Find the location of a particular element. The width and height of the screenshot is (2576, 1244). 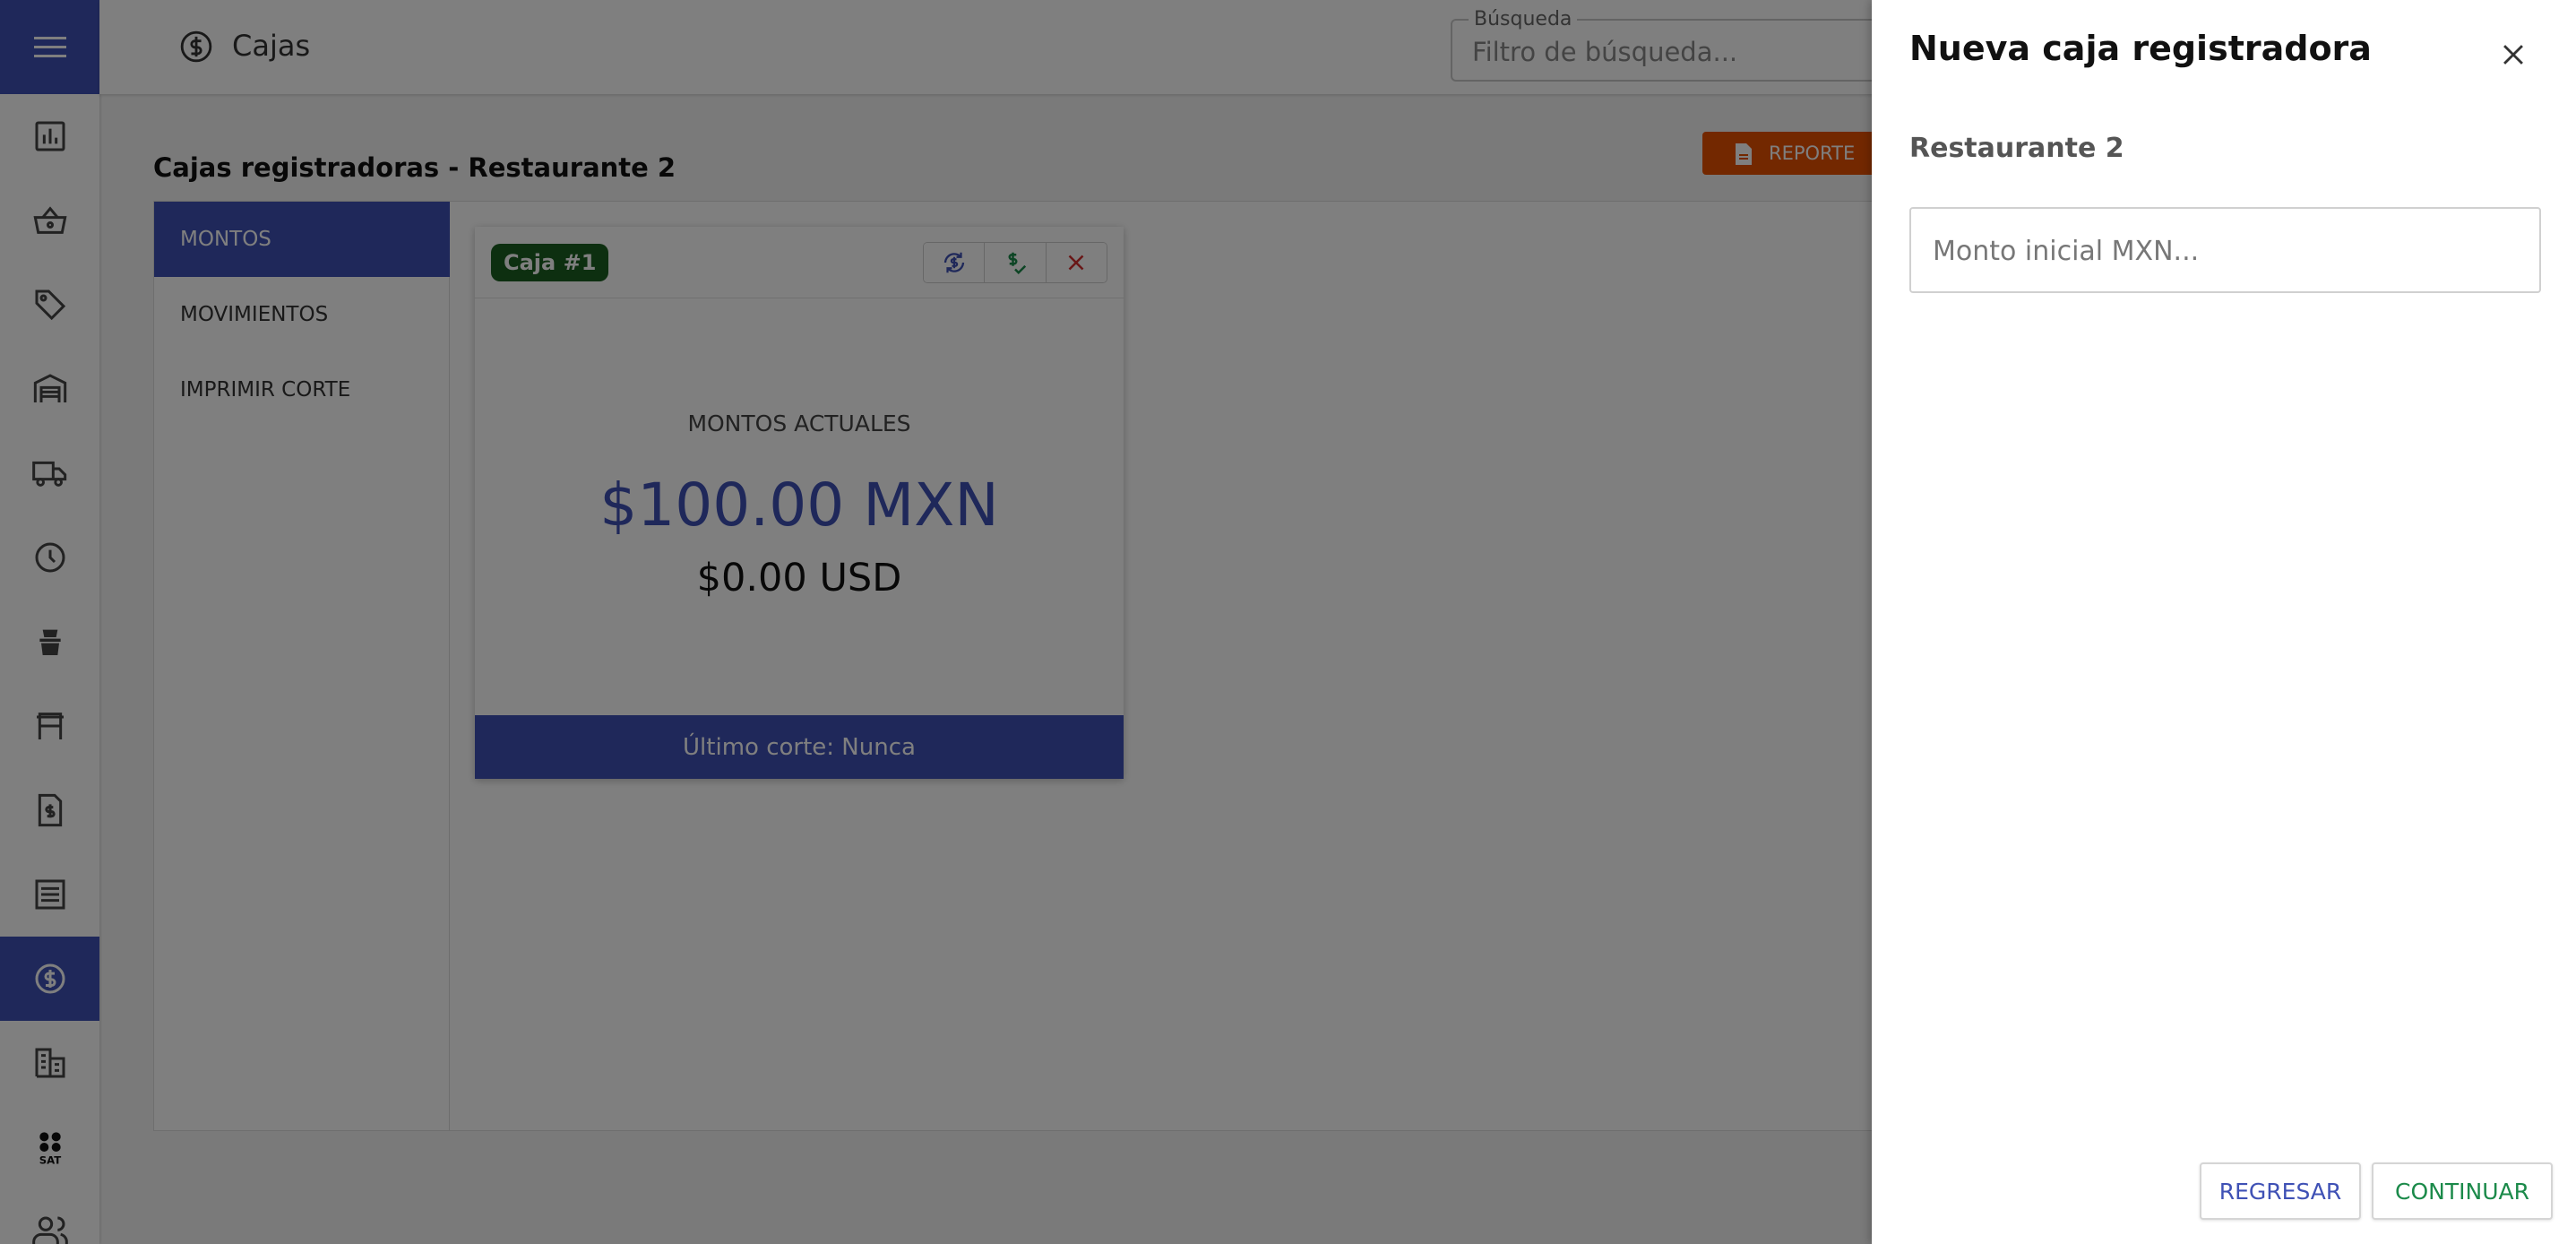

branch-name: Restaurante 2 is located at coordinates (2016, 148).